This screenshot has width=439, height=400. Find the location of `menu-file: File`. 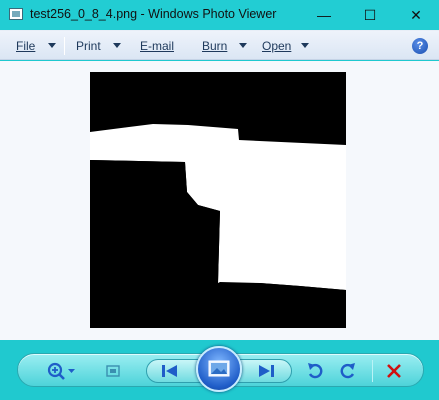

menu-file: File is located at coordinates (25, 46).